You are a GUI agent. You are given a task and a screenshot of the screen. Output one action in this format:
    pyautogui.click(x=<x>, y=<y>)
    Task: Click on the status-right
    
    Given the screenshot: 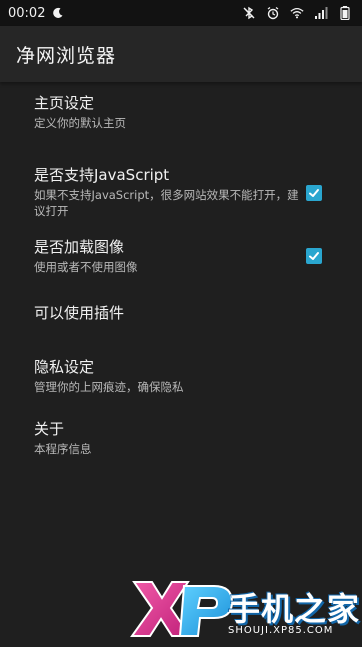 What is the action you would take?
    pyautogui.click(x=297, y=13)
    